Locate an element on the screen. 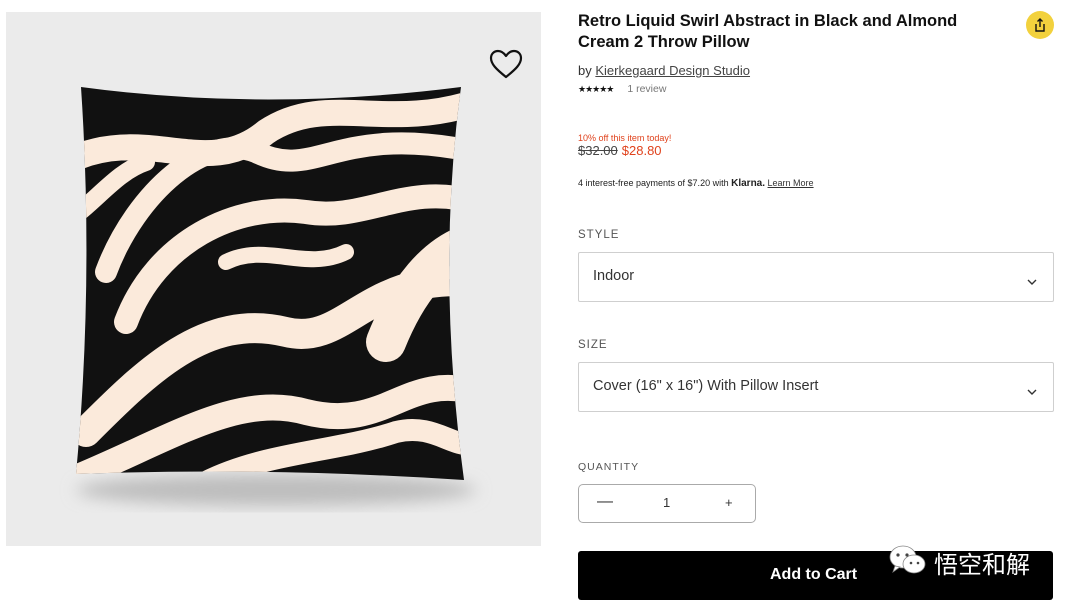  quantity-stepper: — 1 + is located at coordinates (667, 503).